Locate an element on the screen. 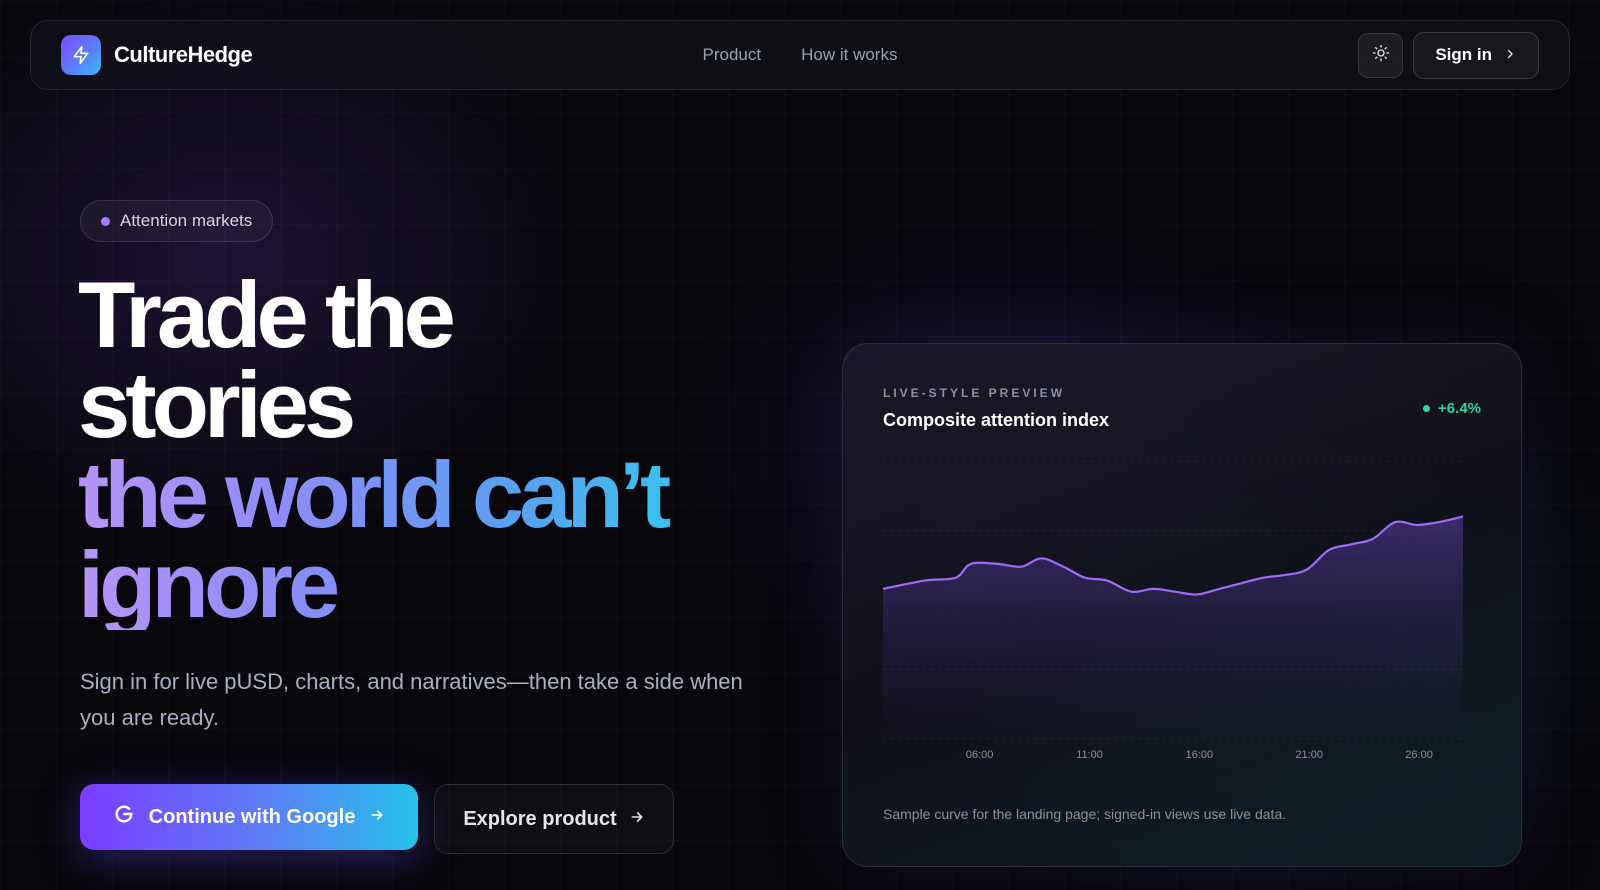 This screenshot has height=890, width=1600. x-tick-label: 16:00 is located at coordinates (1200, 755).